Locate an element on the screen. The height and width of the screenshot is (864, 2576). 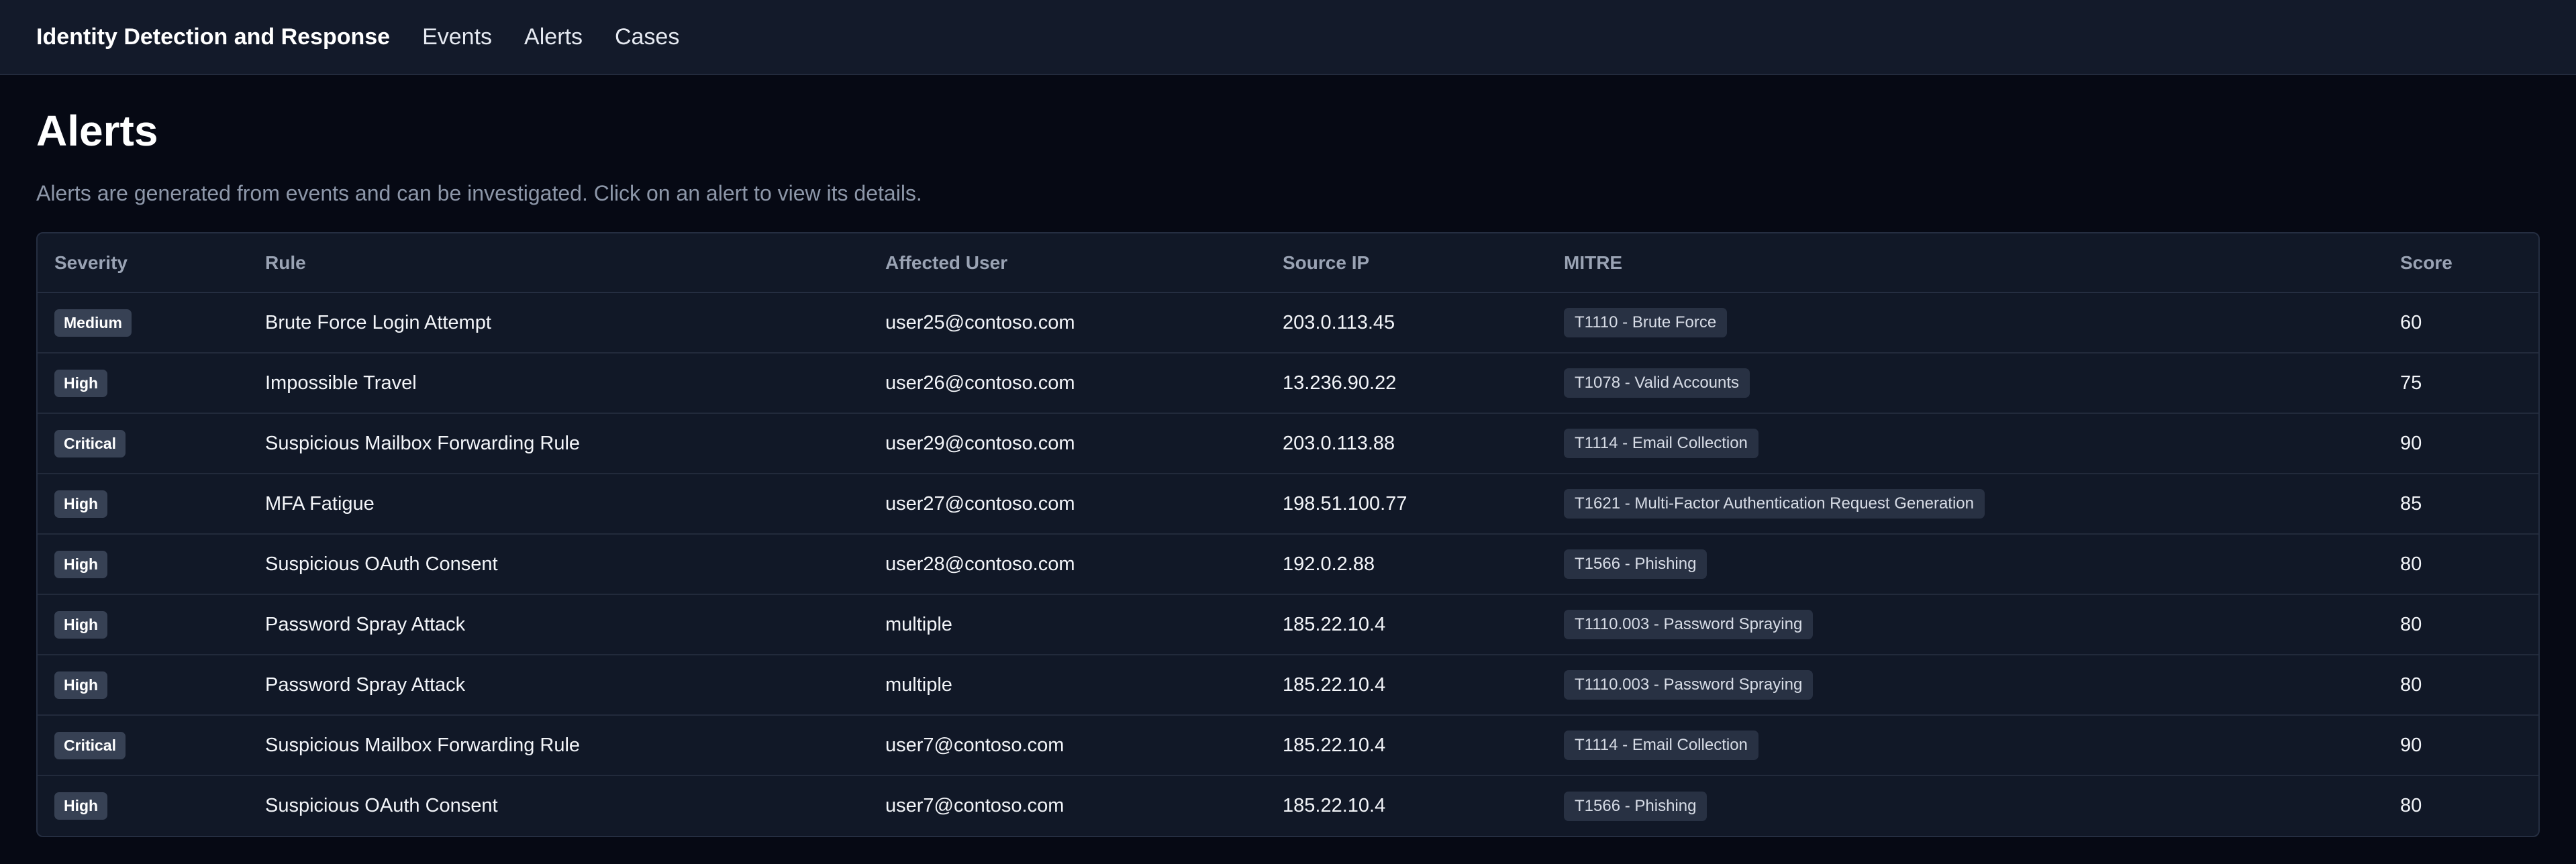
source-ip-cell: 13.236.90.22 is located at coordinates (1406, 383).